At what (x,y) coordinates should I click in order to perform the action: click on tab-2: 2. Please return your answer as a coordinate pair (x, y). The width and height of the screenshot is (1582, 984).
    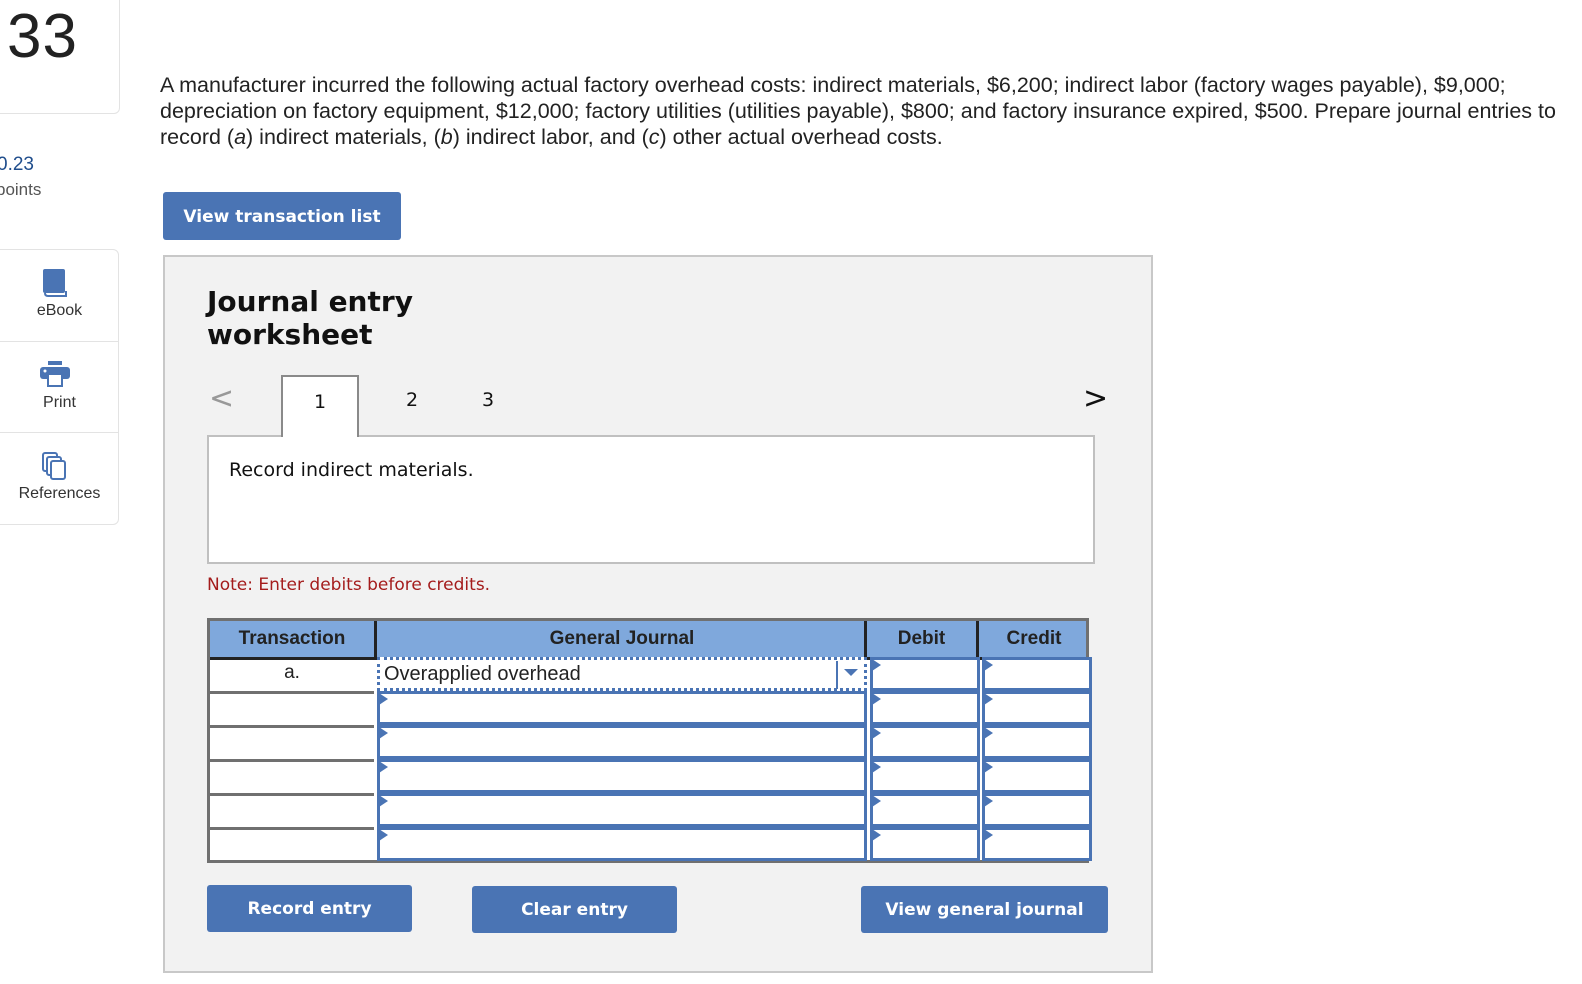
    Looking at the image, I should click on (412, 406).